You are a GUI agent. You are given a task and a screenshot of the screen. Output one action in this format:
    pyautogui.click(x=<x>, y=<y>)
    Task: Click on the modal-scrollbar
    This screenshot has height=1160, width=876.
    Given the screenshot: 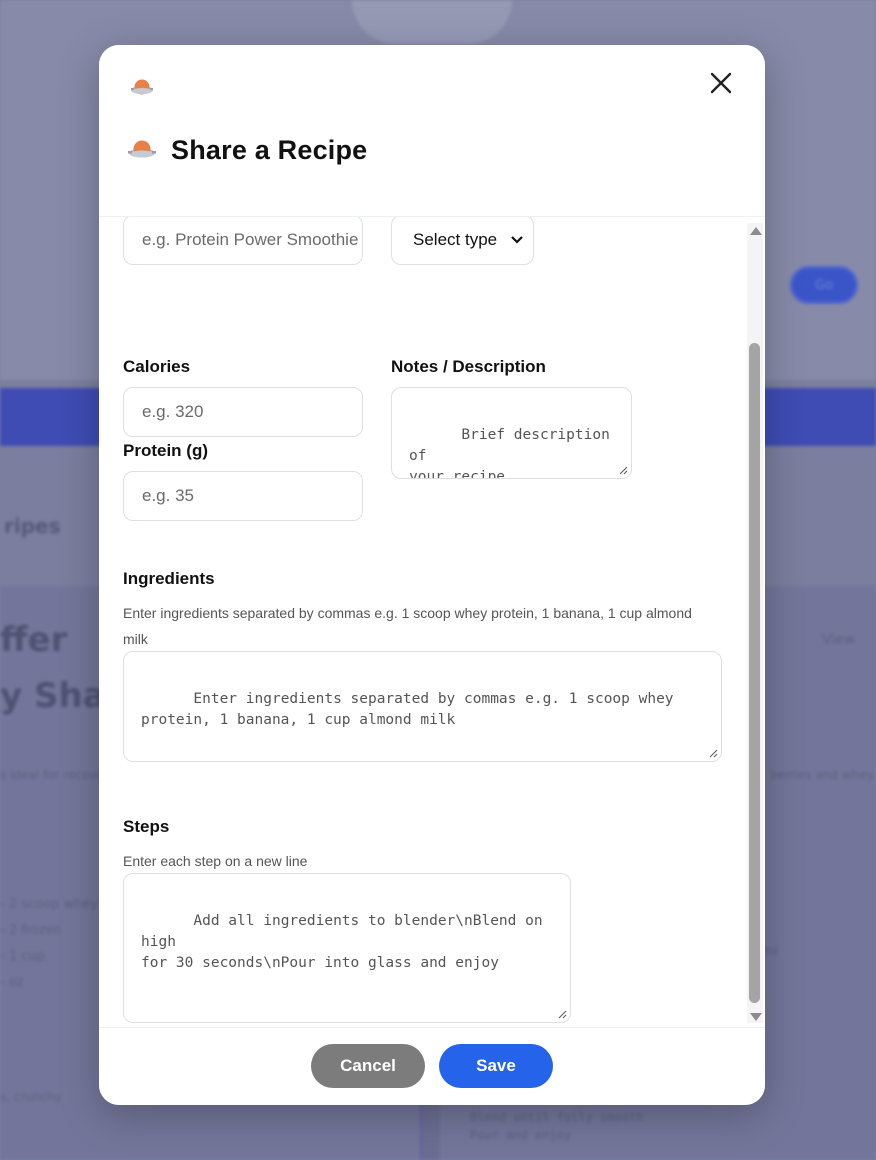 What is the action you would take?
    pyautogui.click(x=755, y=623)
    